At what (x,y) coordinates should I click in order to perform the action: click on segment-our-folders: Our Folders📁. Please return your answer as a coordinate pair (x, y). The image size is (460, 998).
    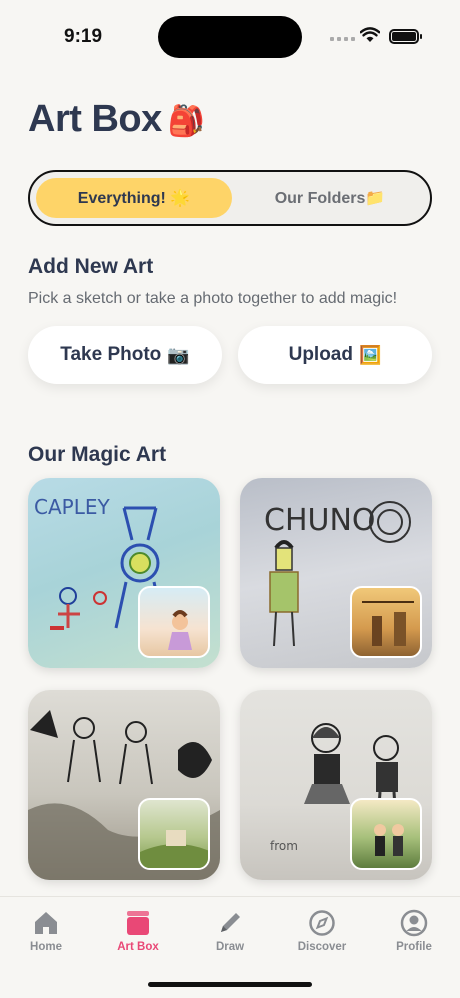
    Looking at the image, I should click on (330, 198).